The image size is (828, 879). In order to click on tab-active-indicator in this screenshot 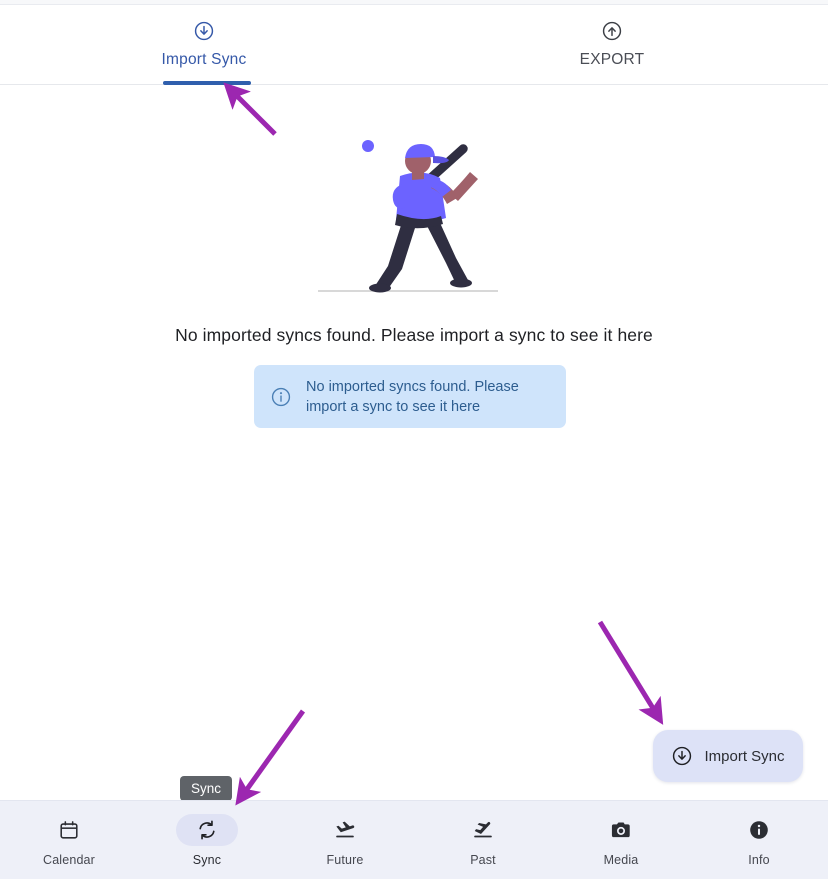, I will do `click(207, 83)`.